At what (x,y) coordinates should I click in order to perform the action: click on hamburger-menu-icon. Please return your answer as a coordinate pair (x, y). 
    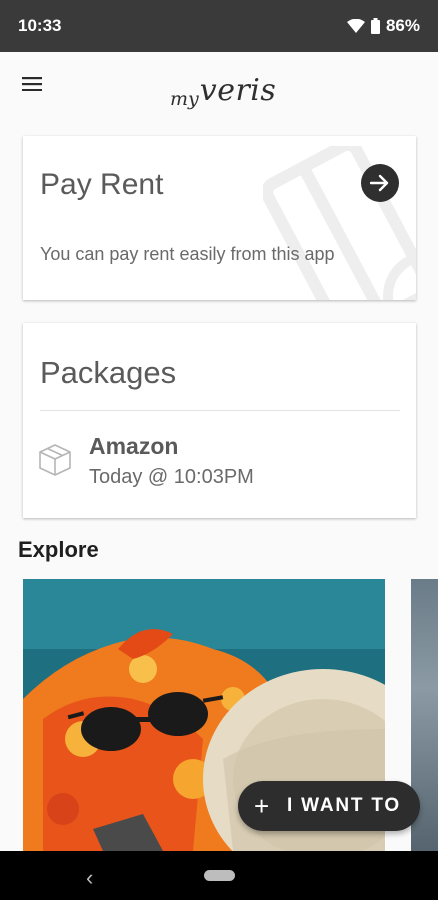
    Looking at the image, I should click on (32, 84).